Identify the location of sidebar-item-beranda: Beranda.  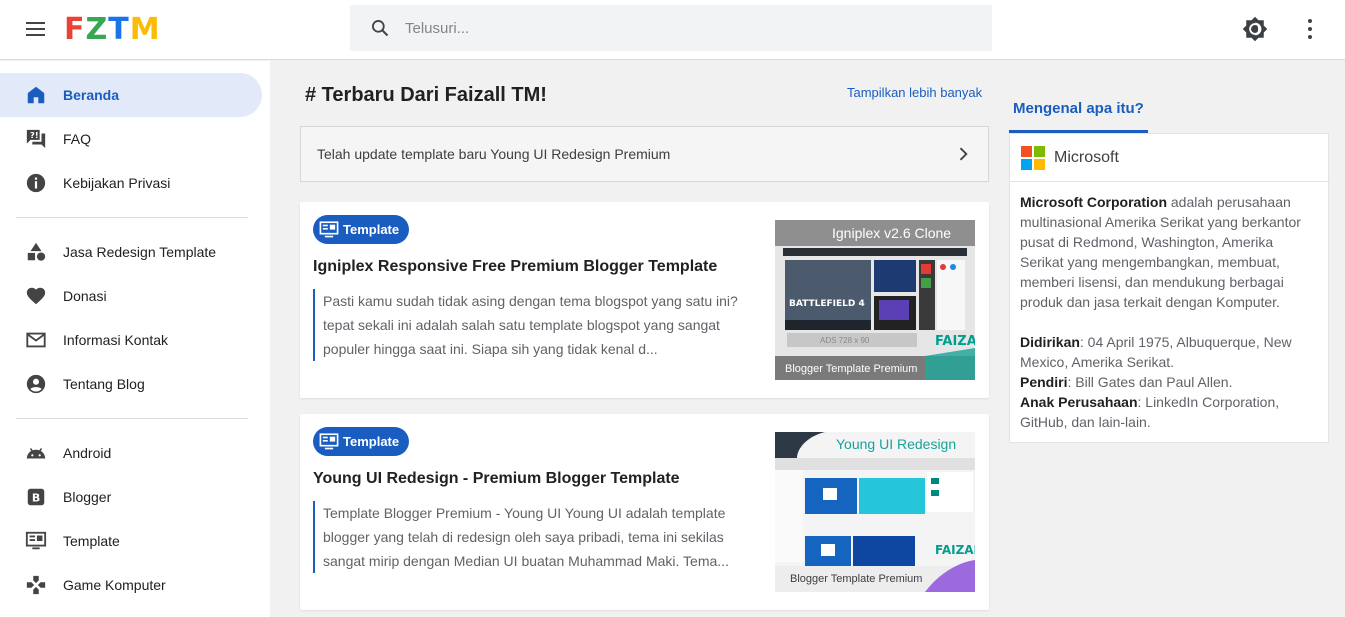
(131, 95).